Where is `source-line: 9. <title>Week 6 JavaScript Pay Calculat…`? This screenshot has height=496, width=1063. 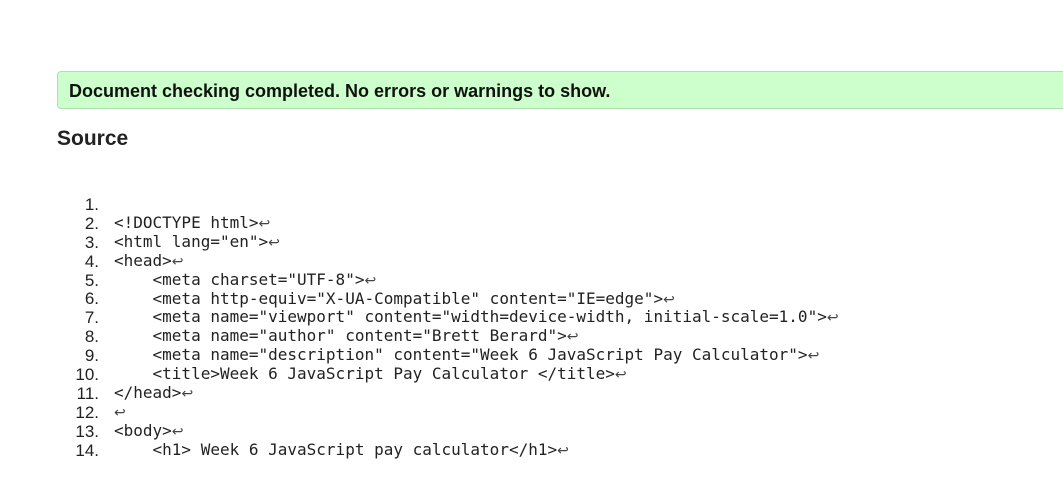 source-line: 9. <title>Week 6 JavaScript Pay Calculat… is located at coordinates (313, 356).